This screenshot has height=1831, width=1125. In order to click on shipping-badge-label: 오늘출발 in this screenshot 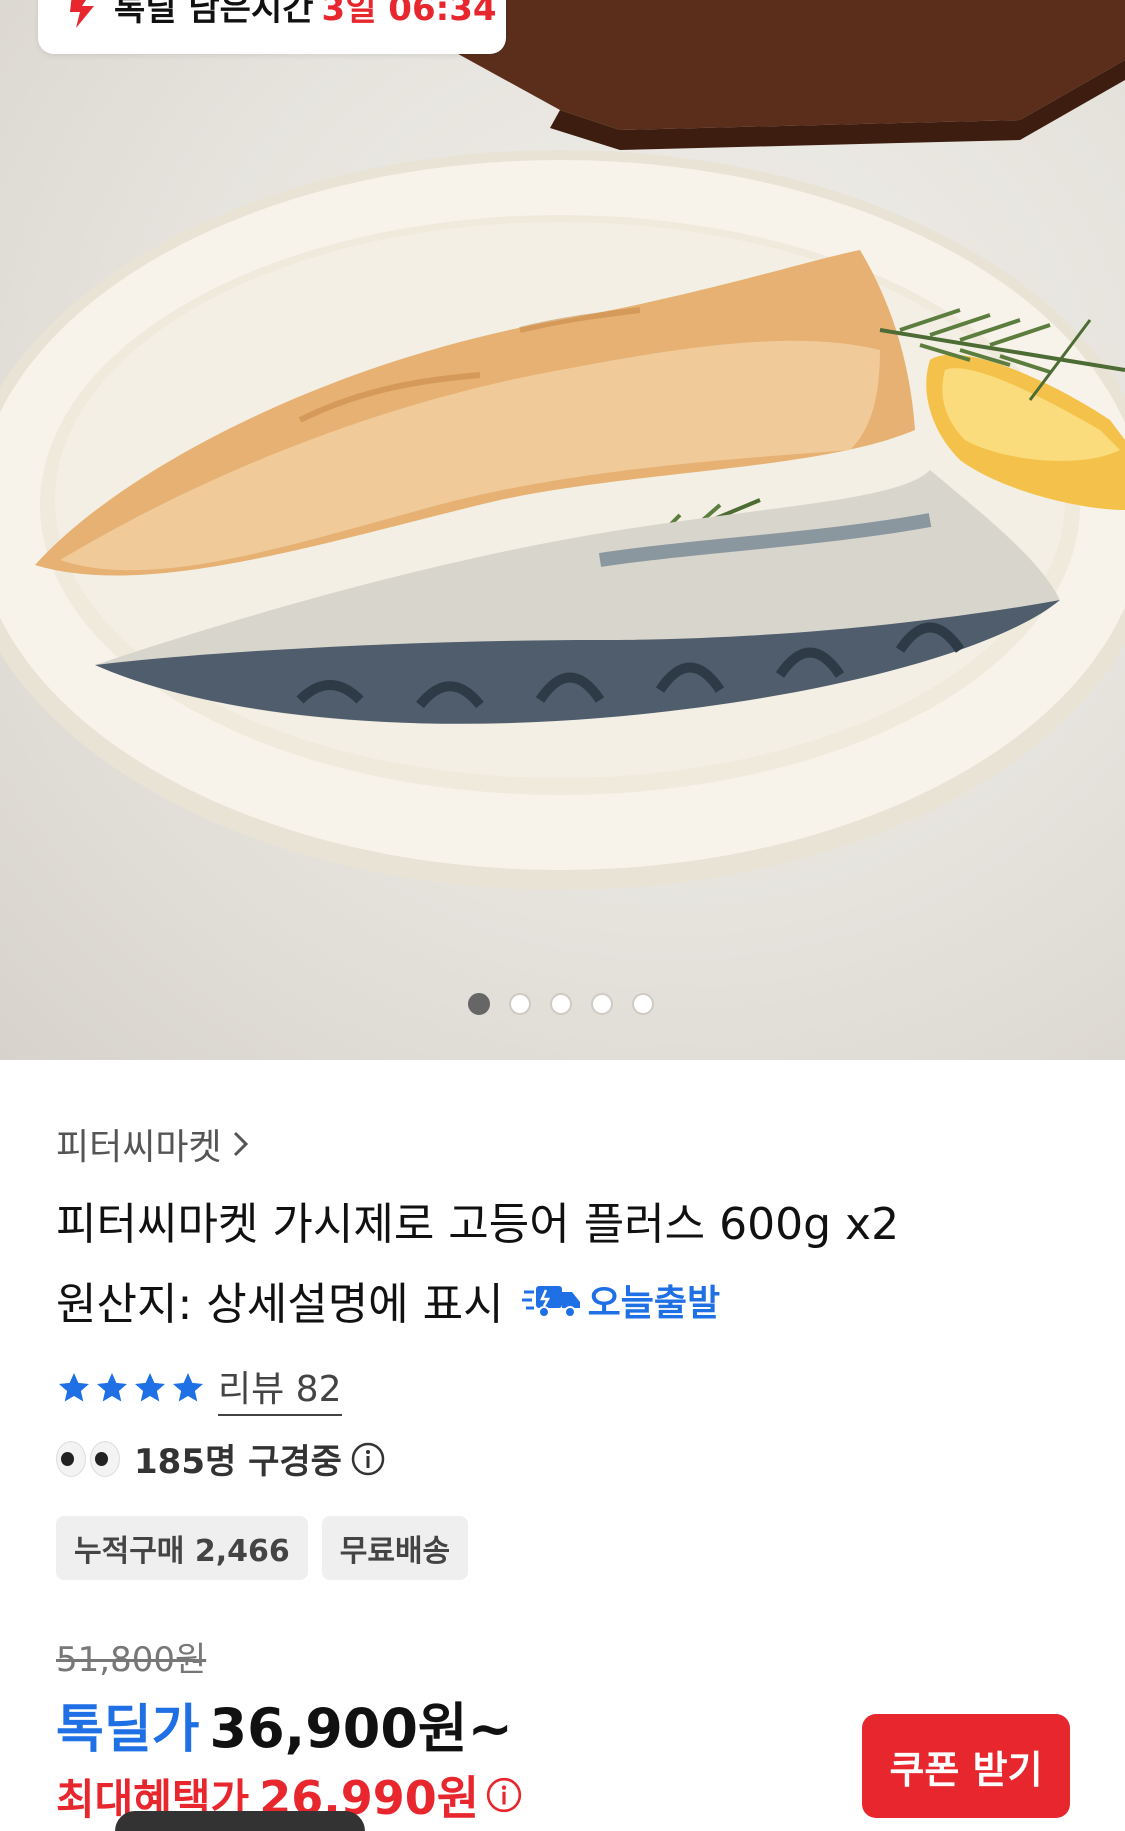, I will do `click(654, 1303)`.